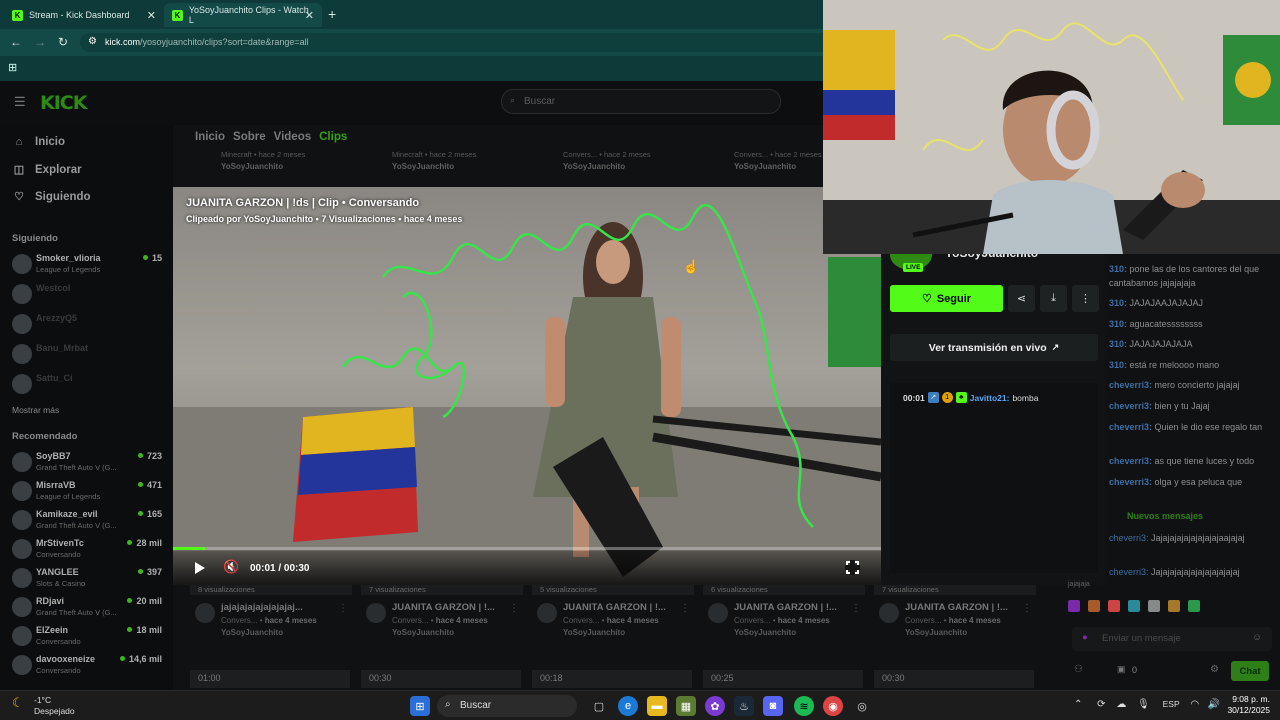  What do you see at coordinates (1171, 704) in the screenshot?
I see `language-indicator: ESP` at bounding box center [1171, 704].